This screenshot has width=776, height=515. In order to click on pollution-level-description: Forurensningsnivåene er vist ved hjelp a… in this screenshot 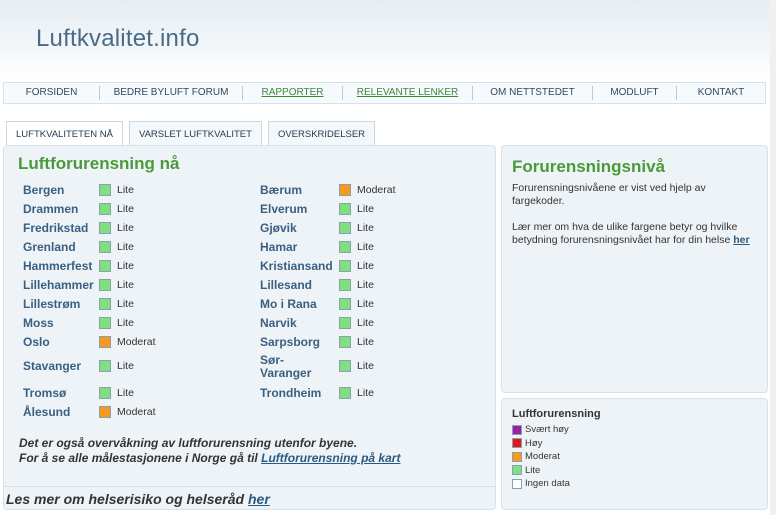, I will do `click(609, 194)`.